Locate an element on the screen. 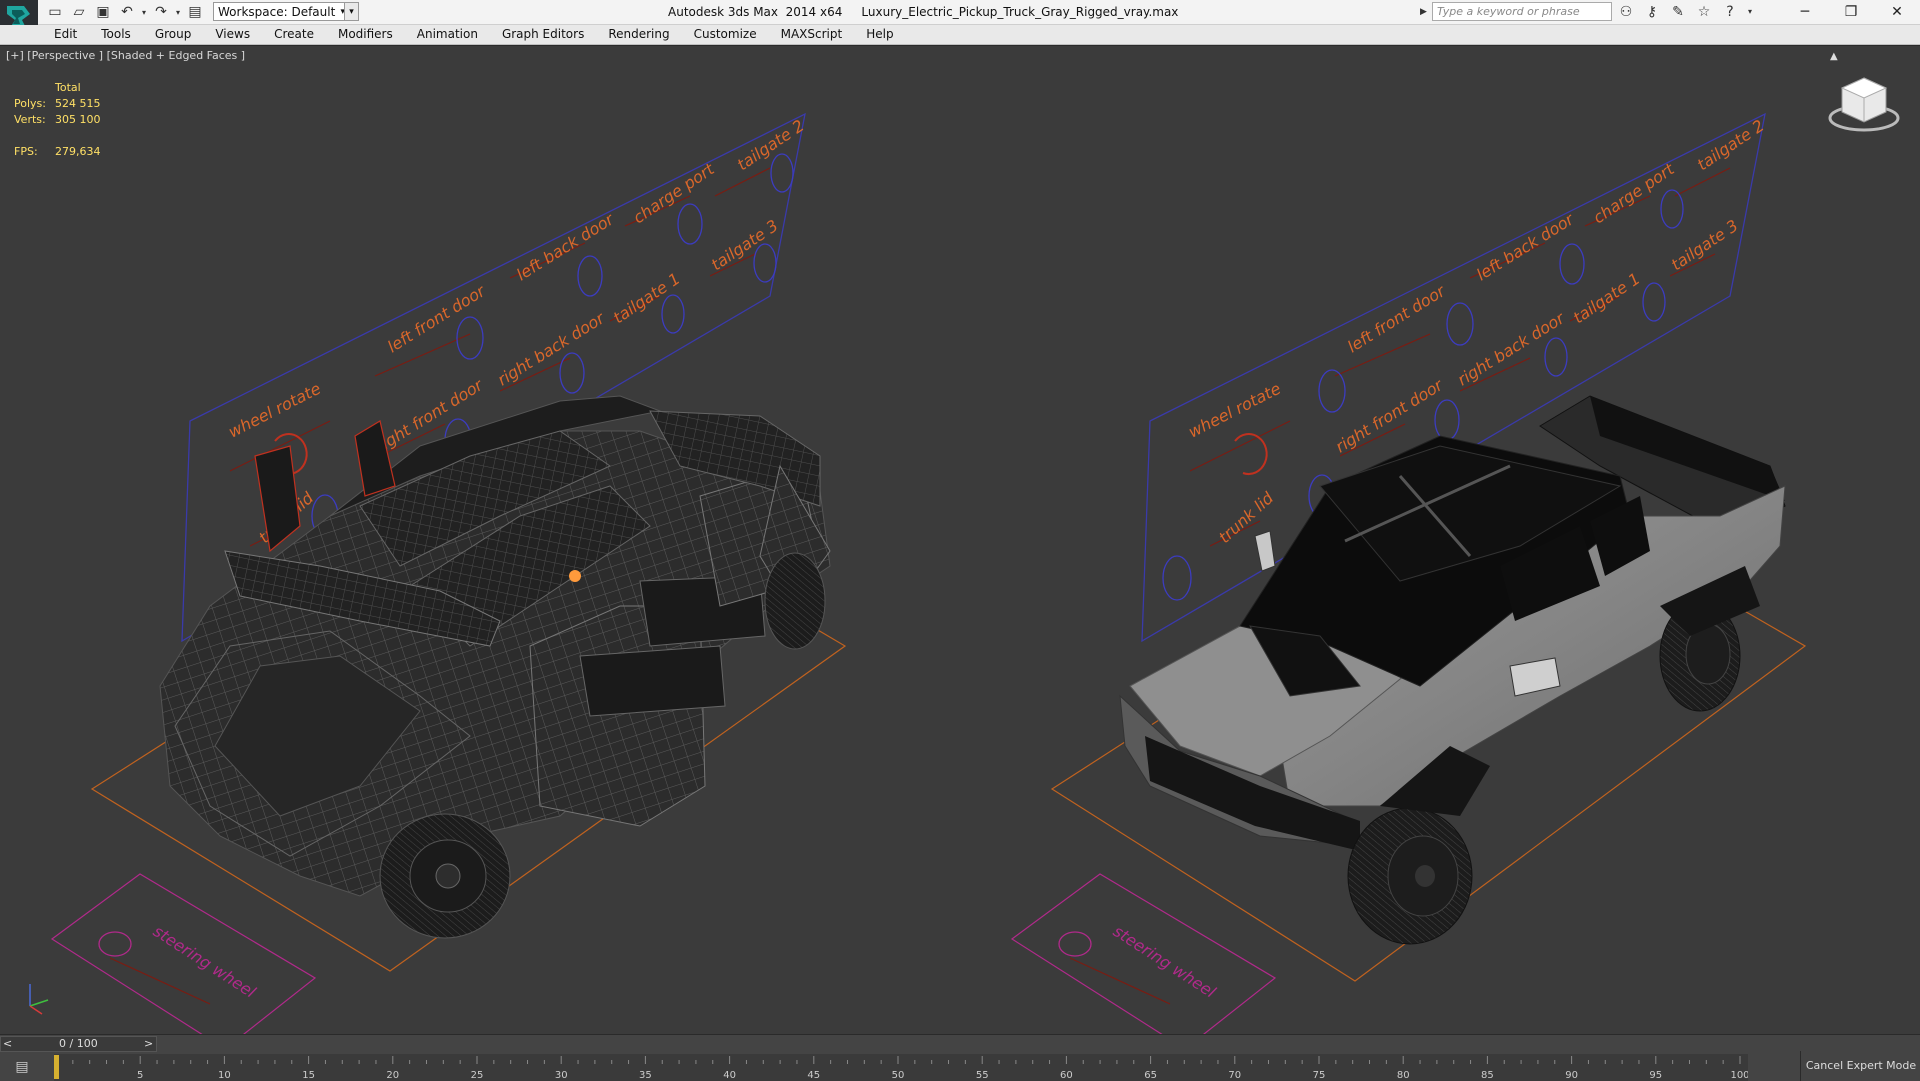 The height and width of the screenshot is (1081, 1920). rig-label-right-back-door-left: right back door is located at coordinates (551, 349).